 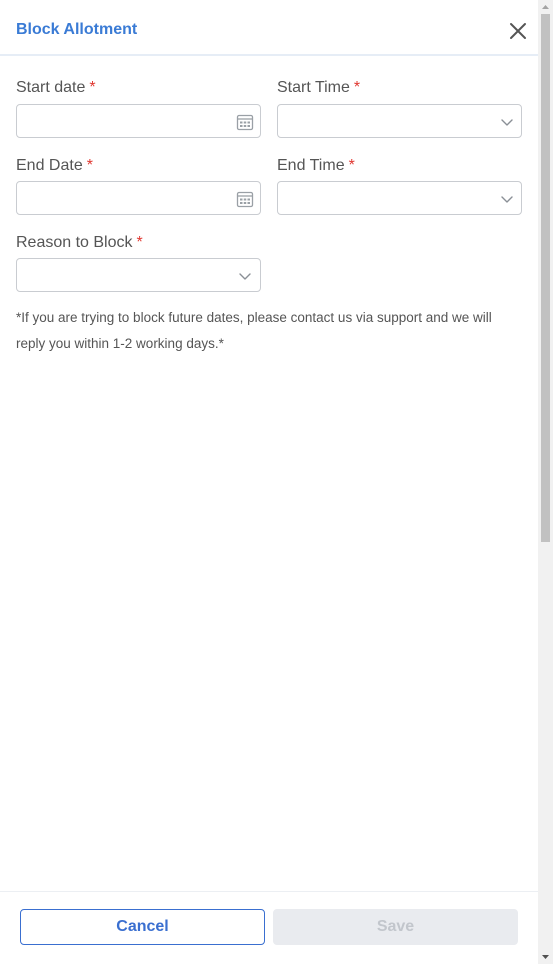 What do you see at coordinates (311, 165) in the screenshot?
I see `end-time-label-text: End Time` at bounding box center [311, 165].